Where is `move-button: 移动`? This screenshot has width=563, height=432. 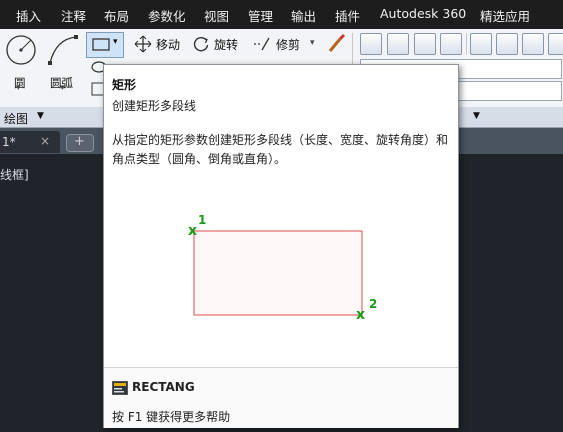
move-button: 移动 is located at coordinates (157, 44).